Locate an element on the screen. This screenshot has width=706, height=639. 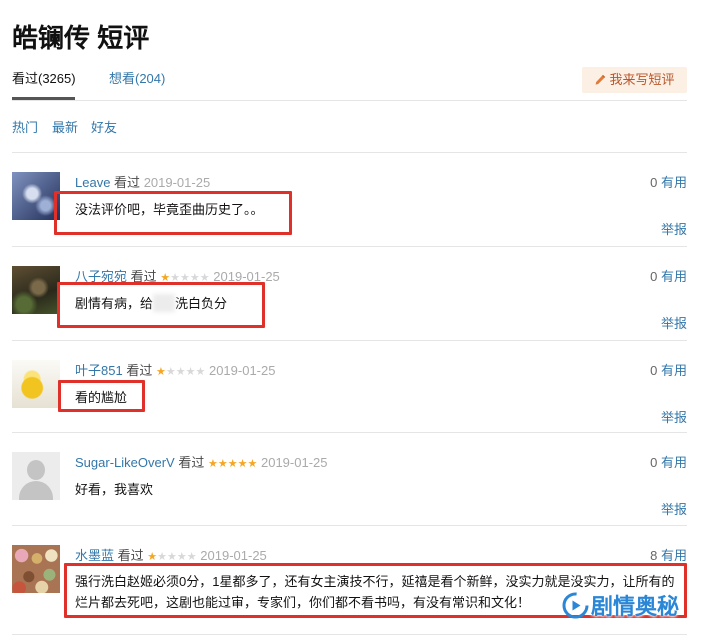
default-avatar-icon is located at coordinates (36, 476).